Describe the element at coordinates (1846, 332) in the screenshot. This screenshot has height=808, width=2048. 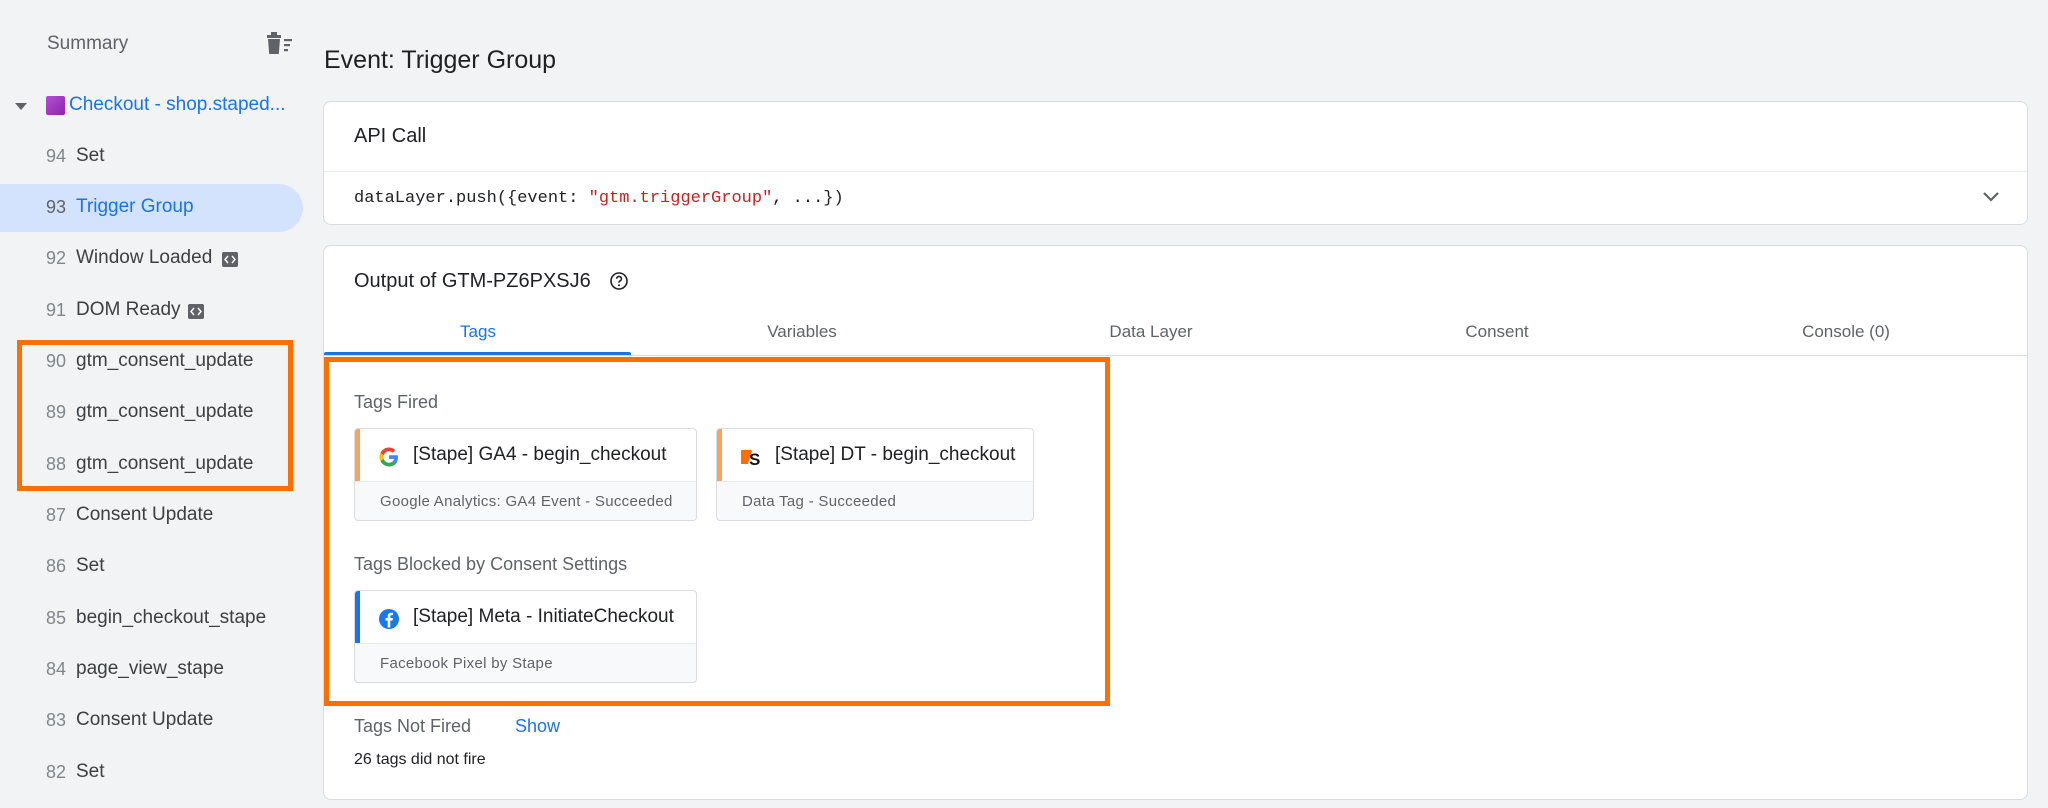
I see `tab-console: Console (0)` at that location.